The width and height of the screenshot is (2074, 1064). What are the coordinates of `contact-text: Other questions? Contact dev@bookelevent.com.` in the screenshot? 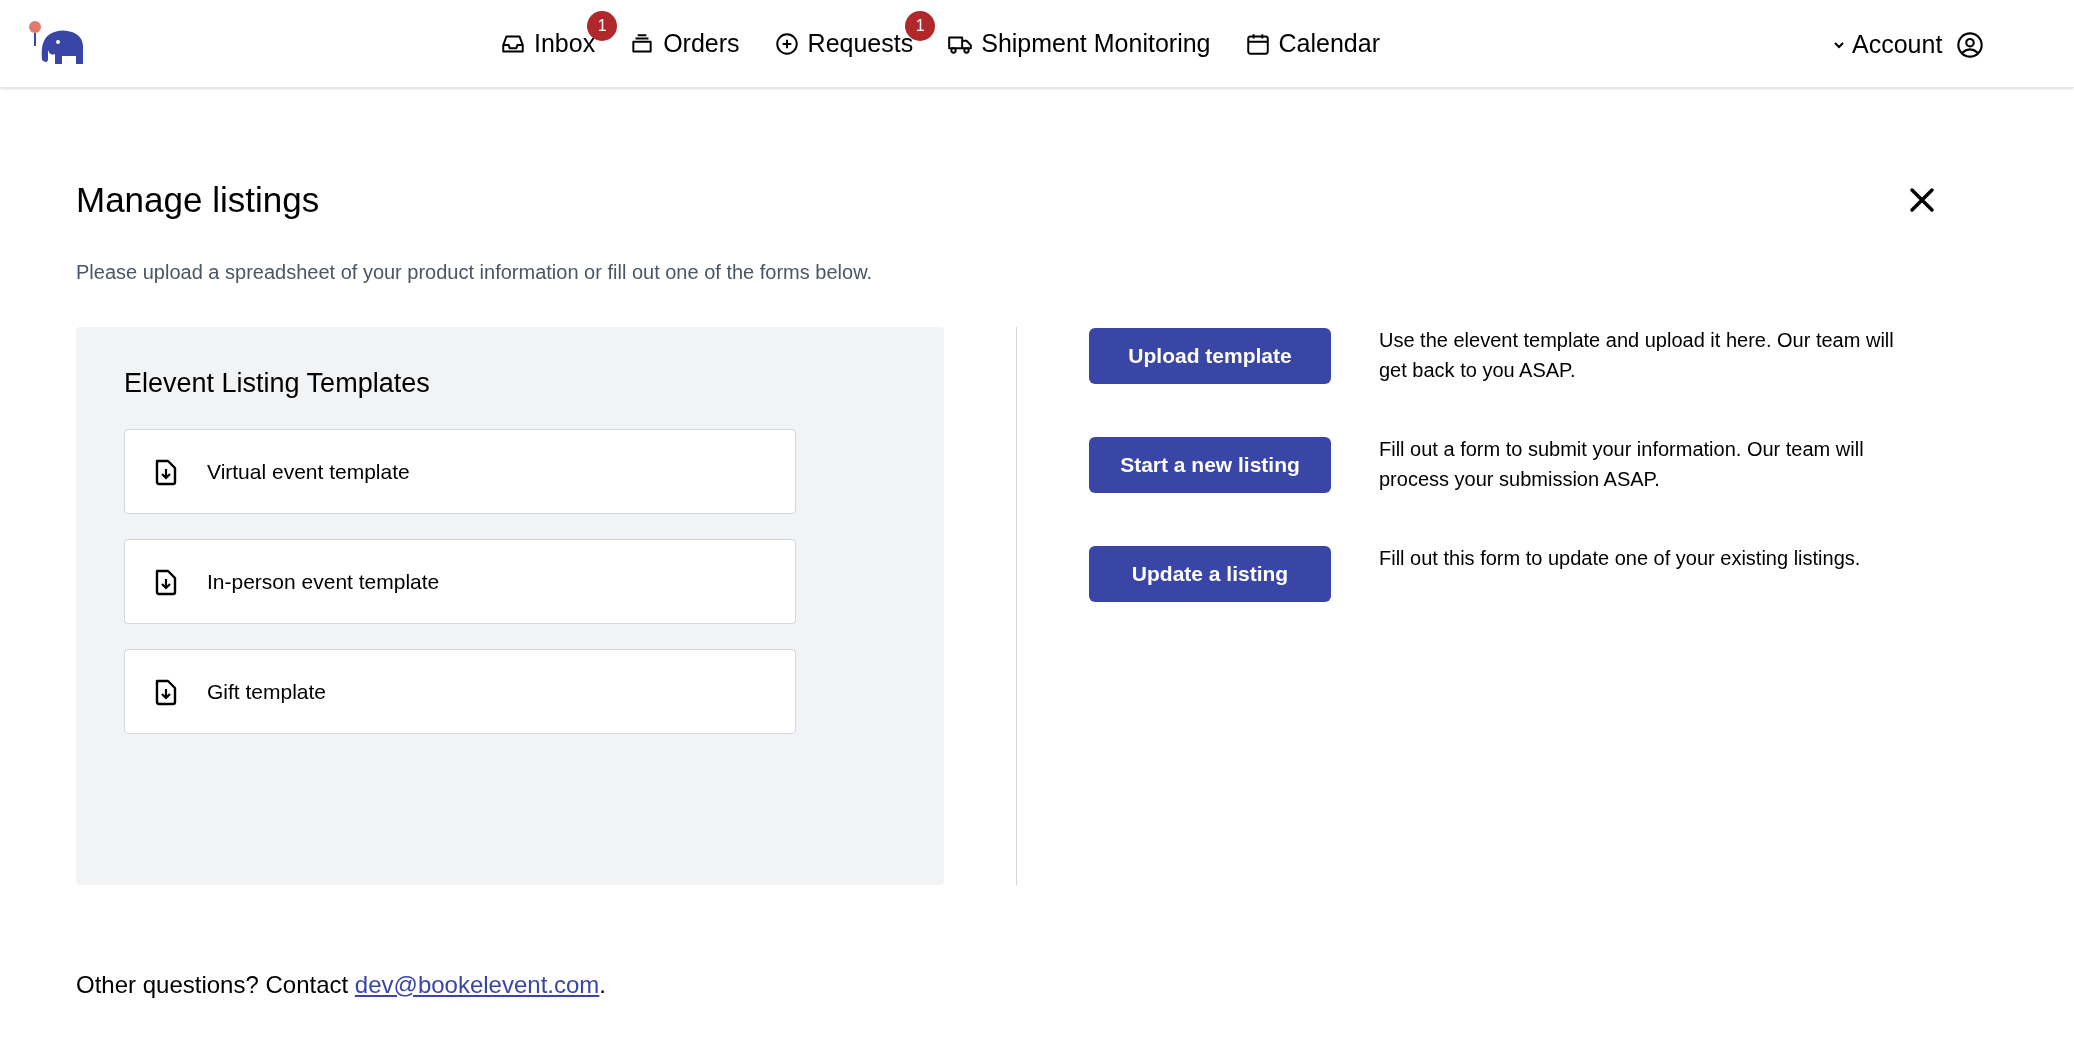 It's located at (341, 984).